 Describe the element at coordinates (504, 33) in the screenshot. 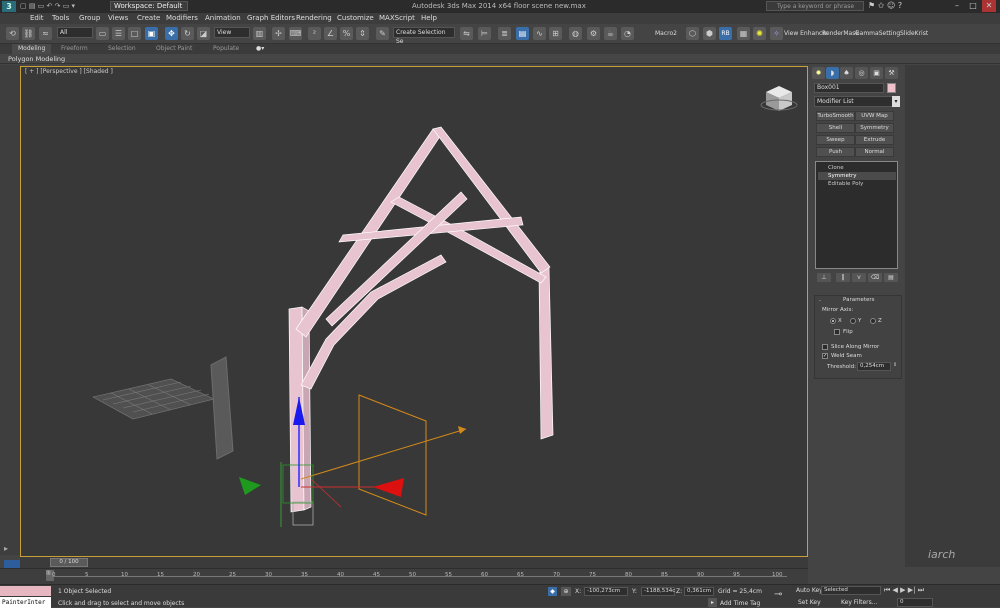

I see `layer-manager-icon: ≣` at that location.